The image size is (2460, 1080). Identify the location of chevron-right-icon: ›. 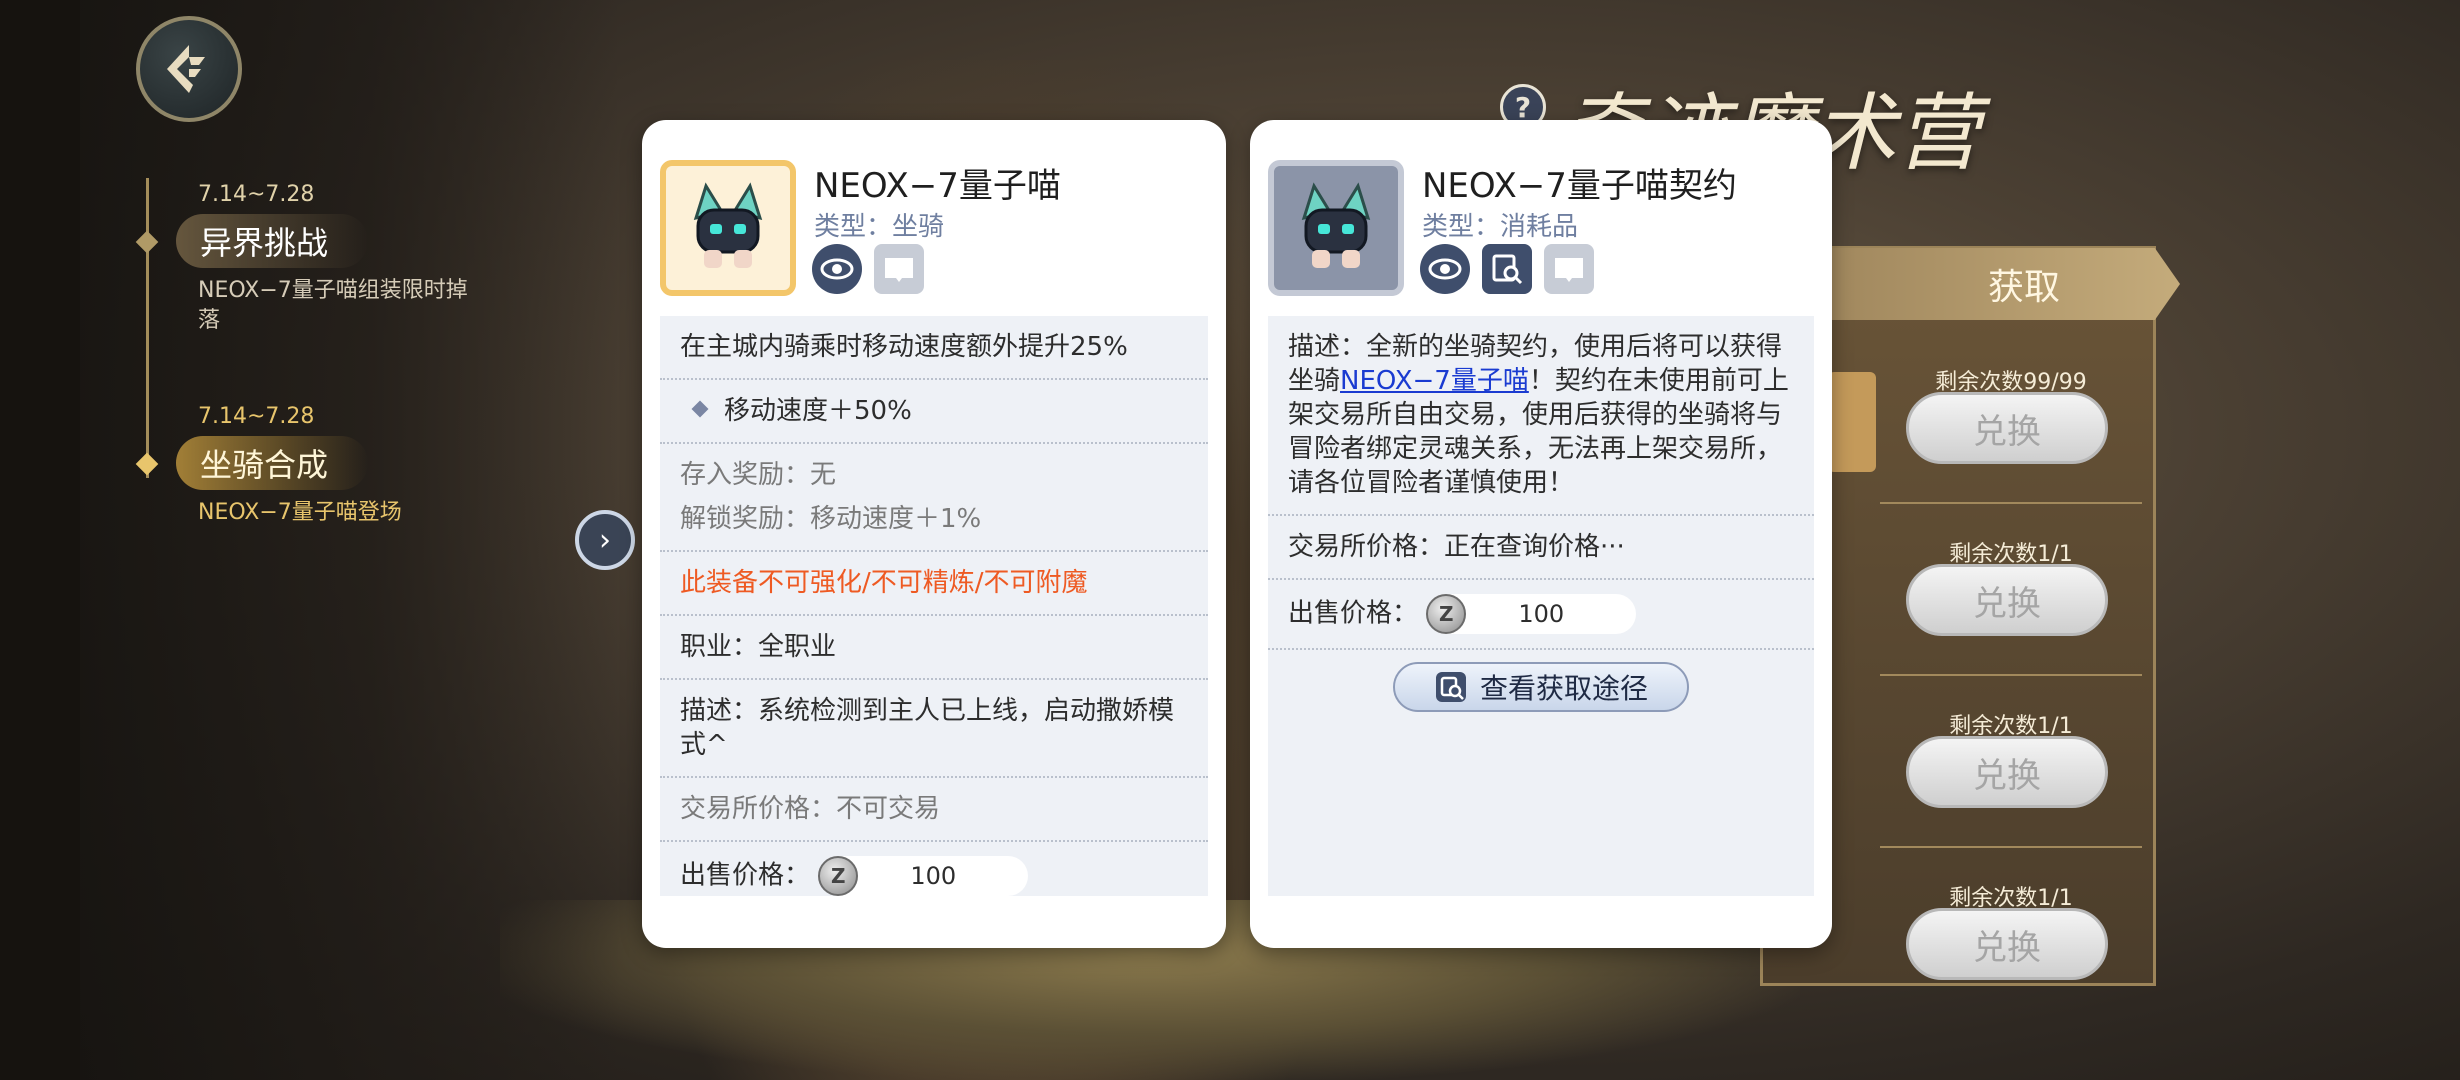
(605, 540).